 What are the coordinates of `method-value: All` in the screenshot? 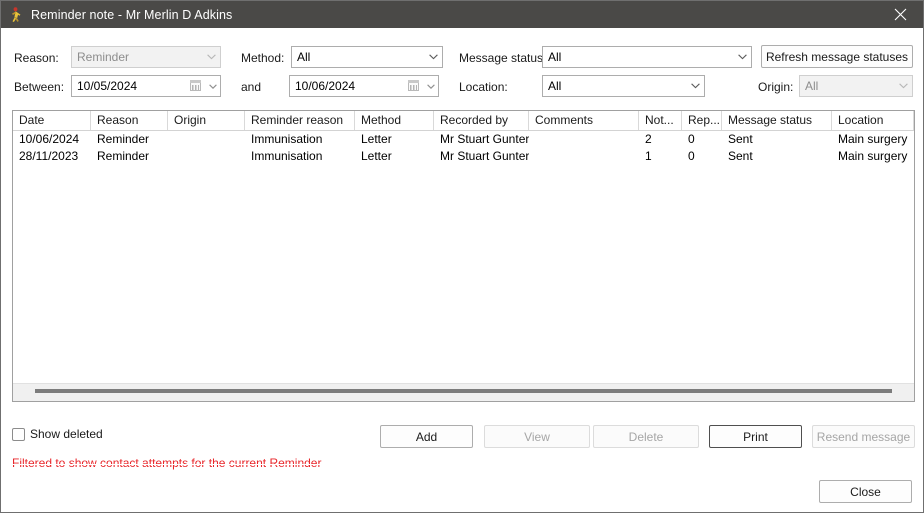 It's located at (304, 57).